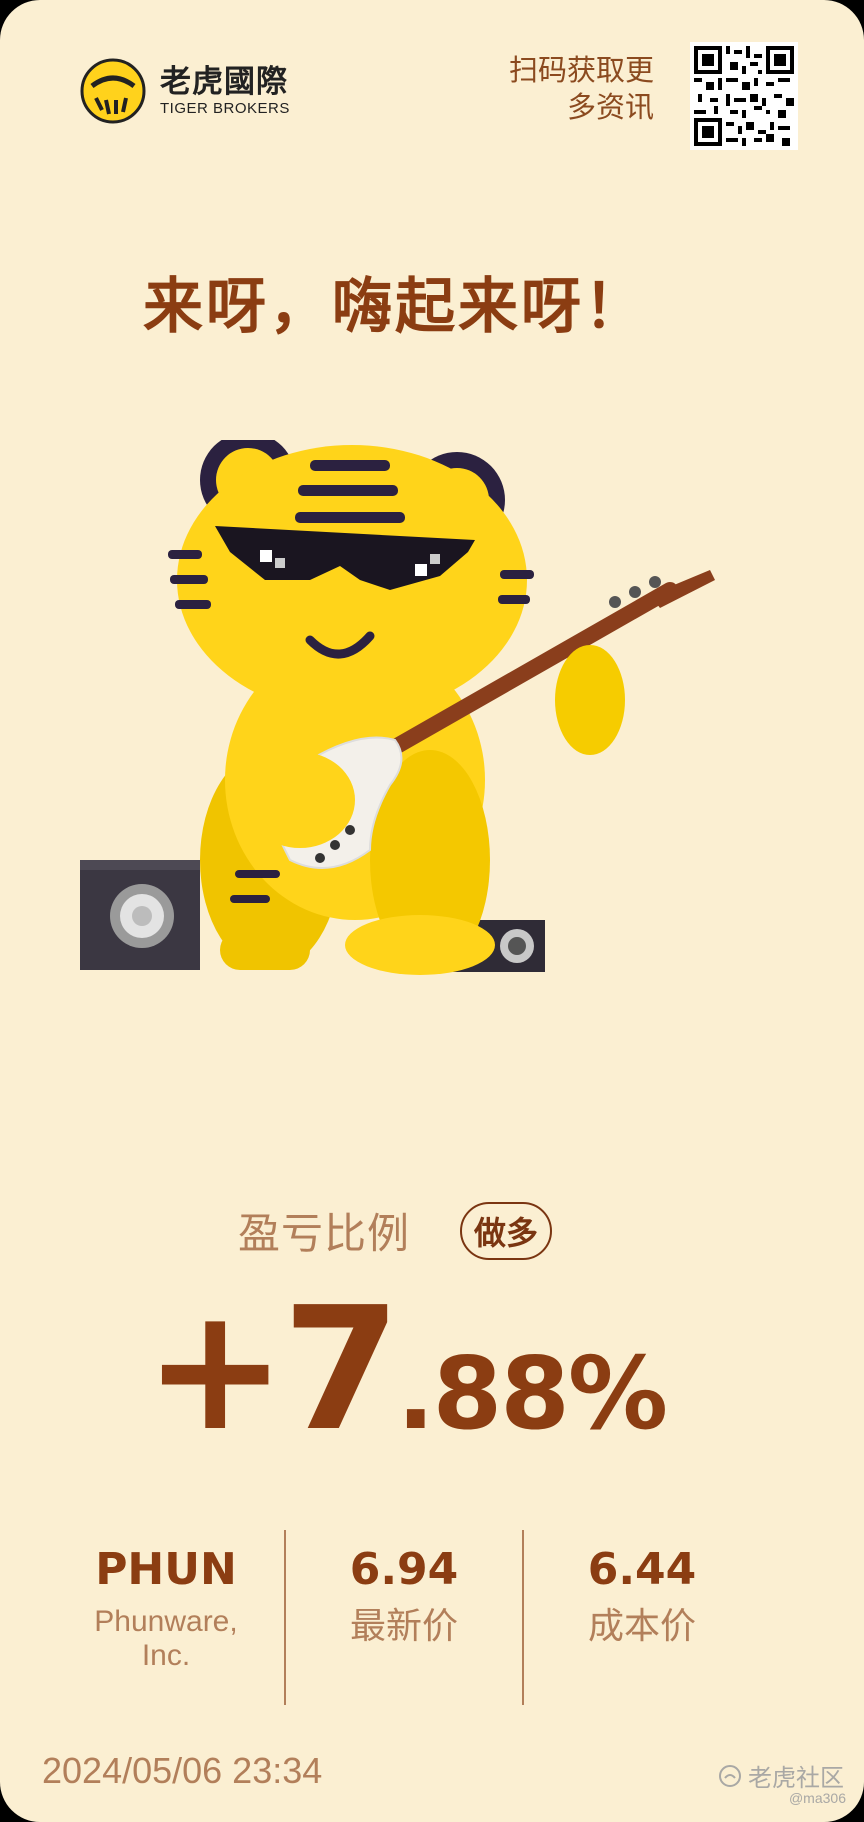 The height and width of the screenshot is (1822, 864). I want to click on speaker-large-icon, so click(140, 915).